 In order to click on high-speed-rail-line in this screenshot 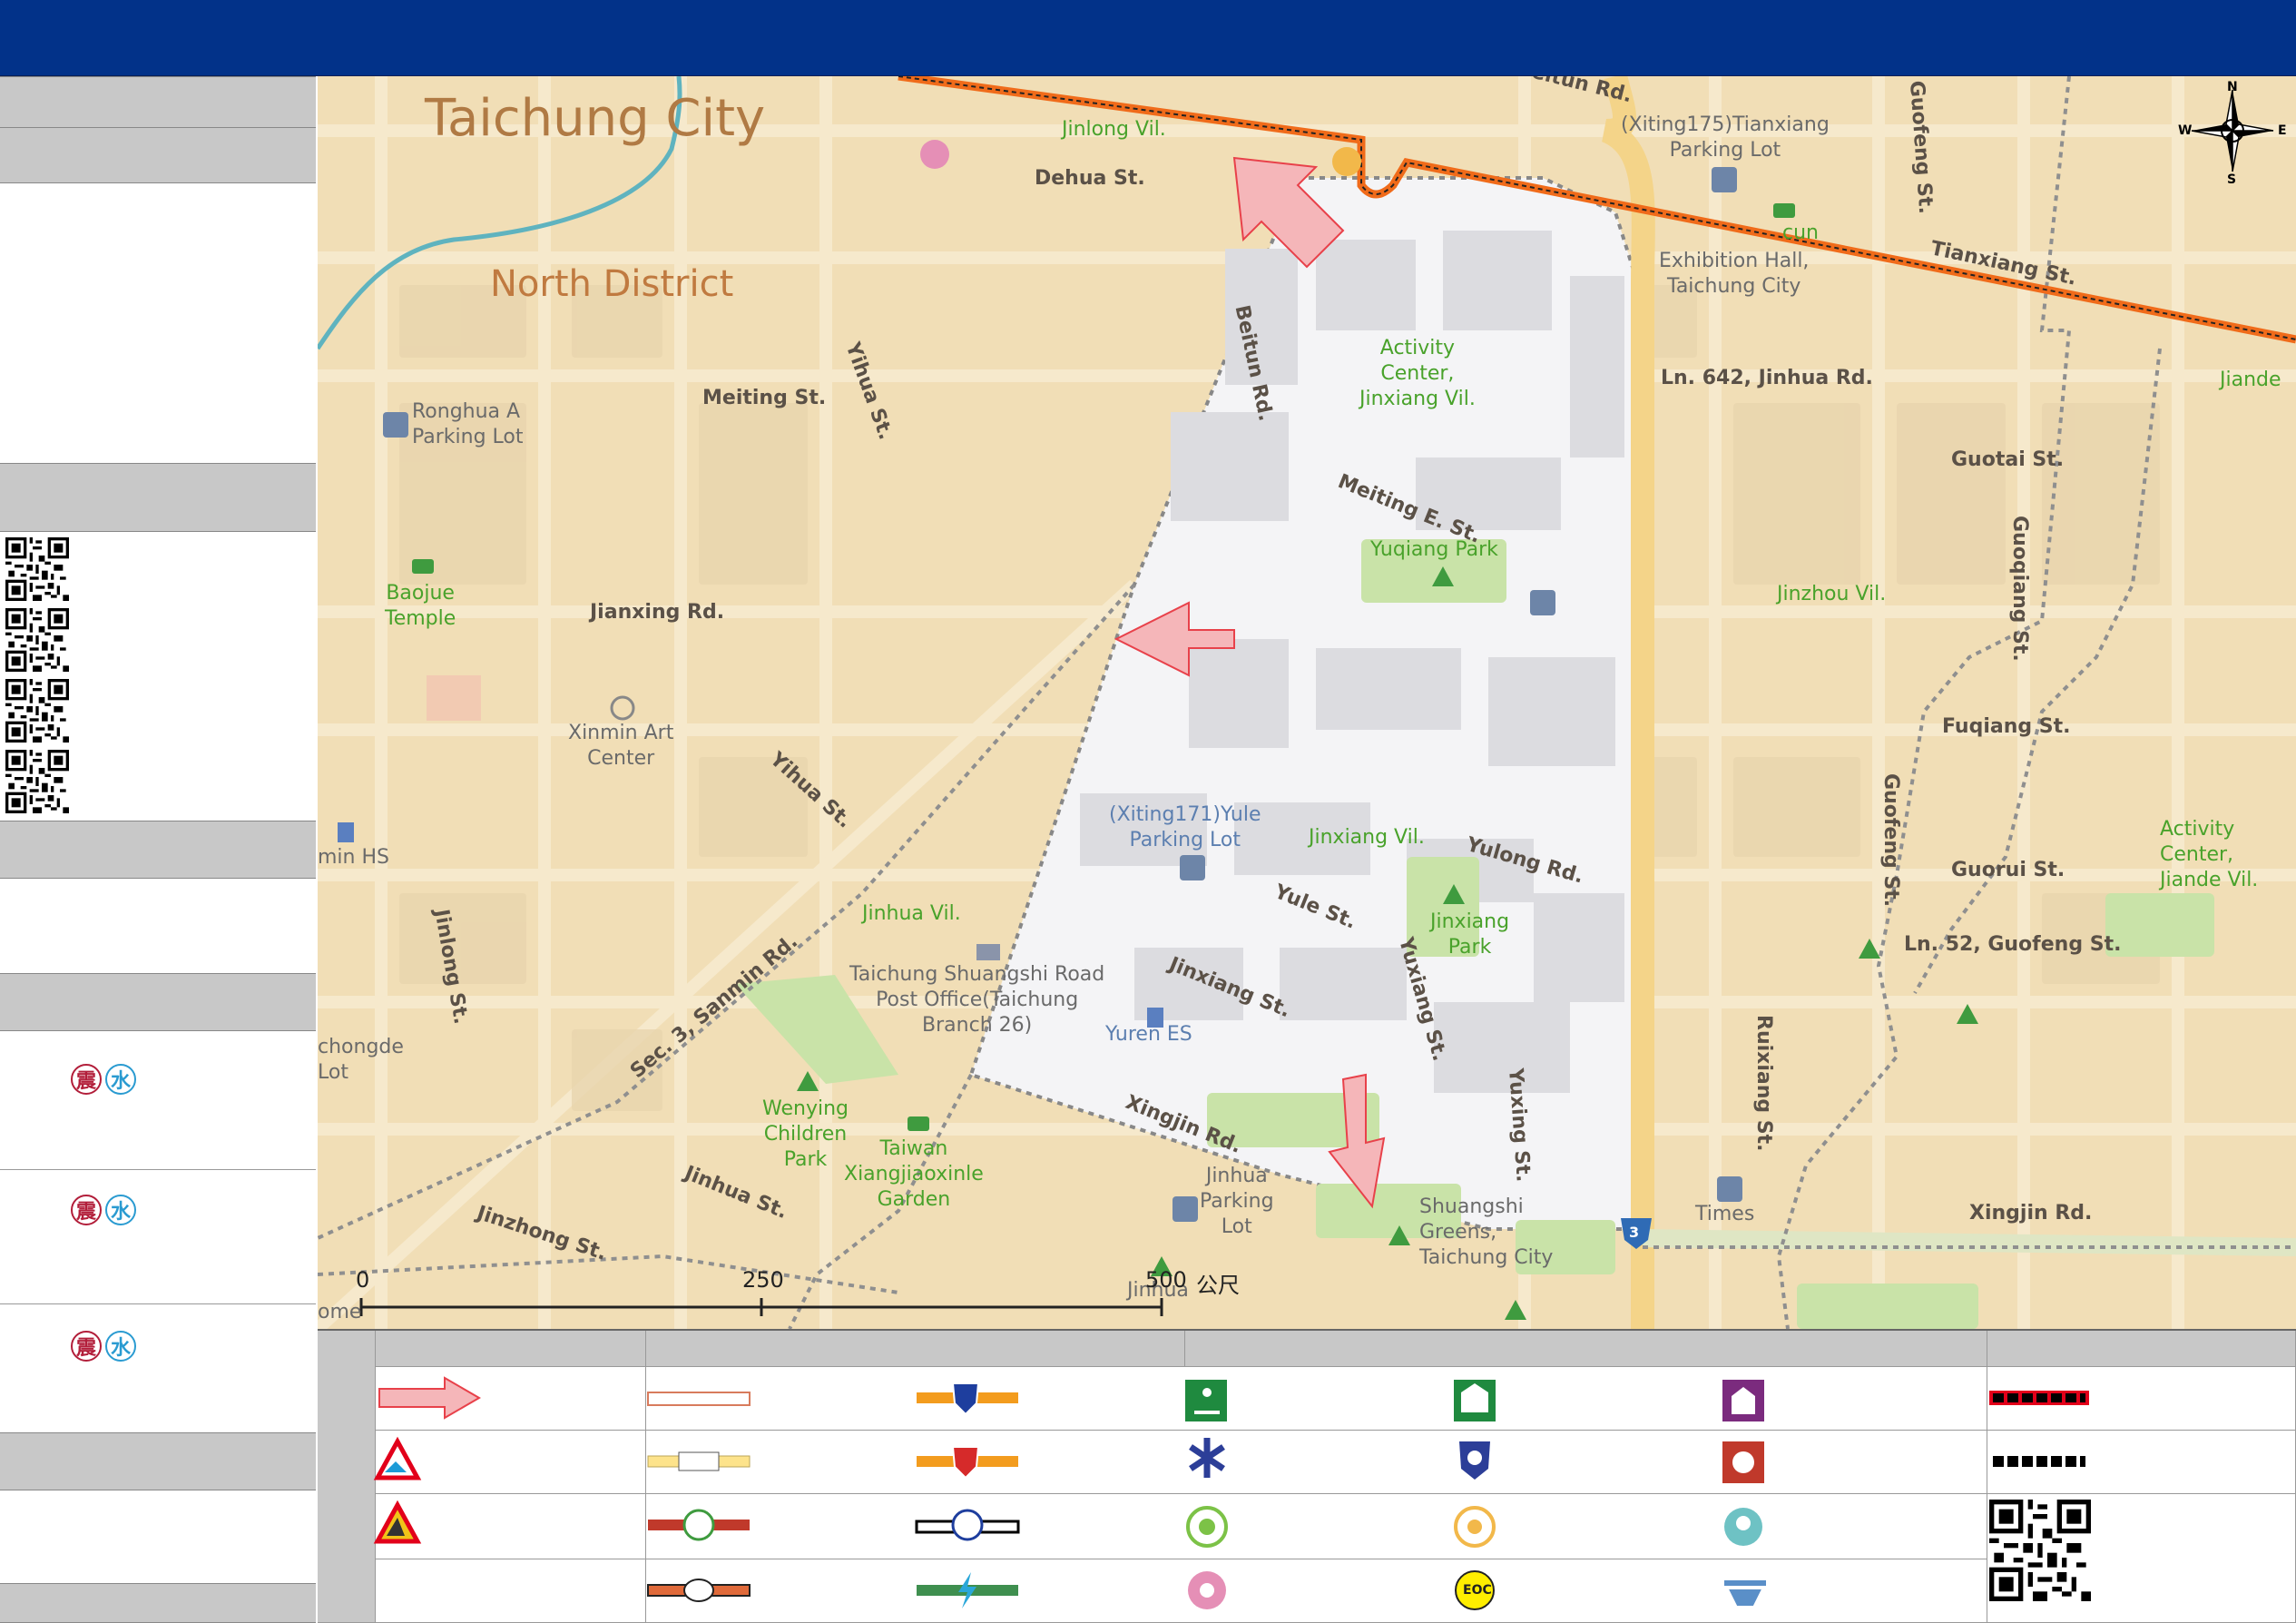, I will do `click(967, 1590)`.